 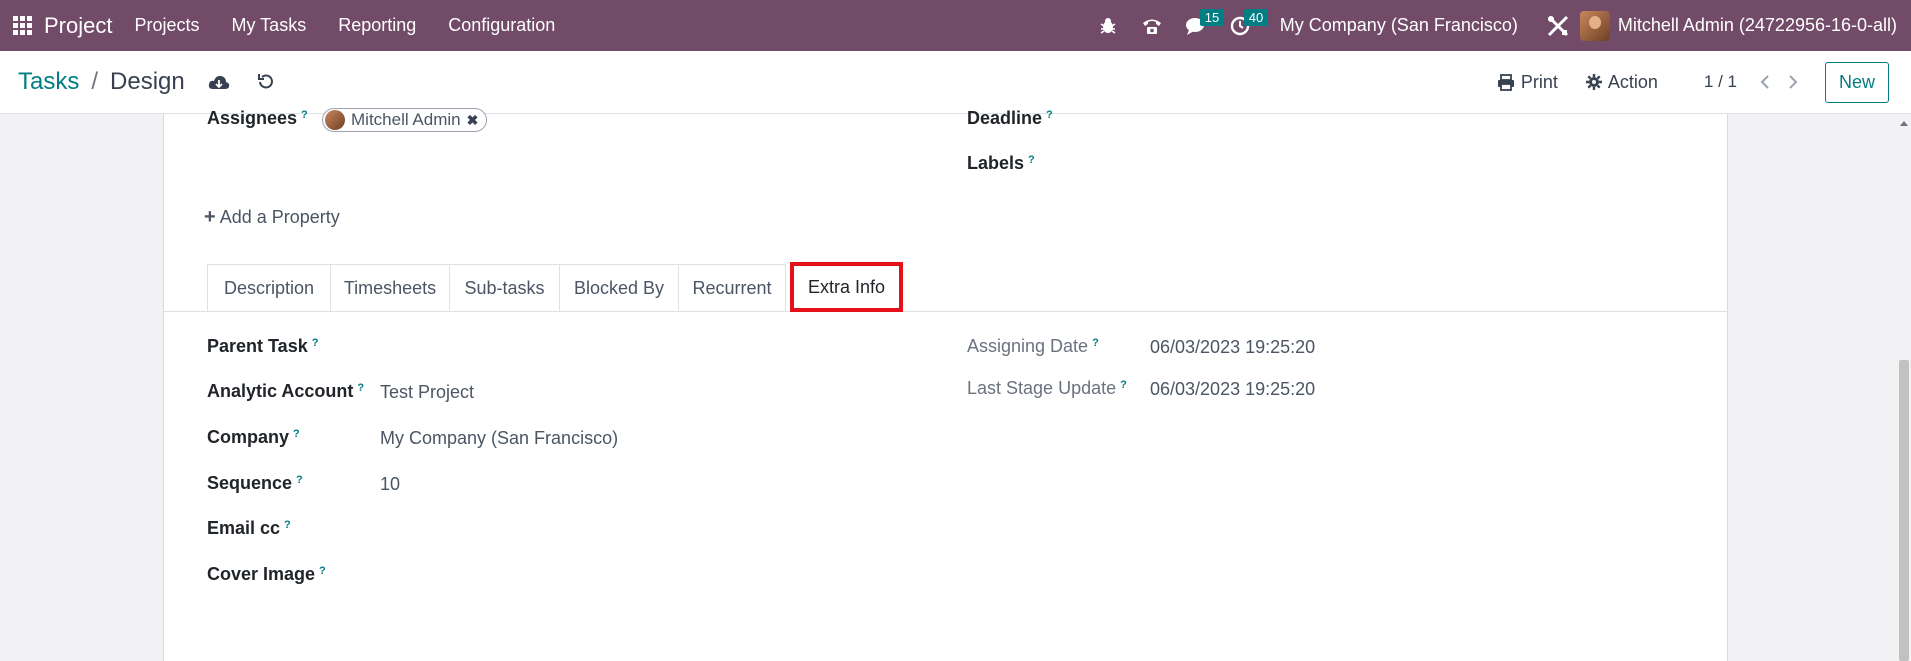 I want to click on email-cc-label: Email cc?, so click(x=249, y=528).